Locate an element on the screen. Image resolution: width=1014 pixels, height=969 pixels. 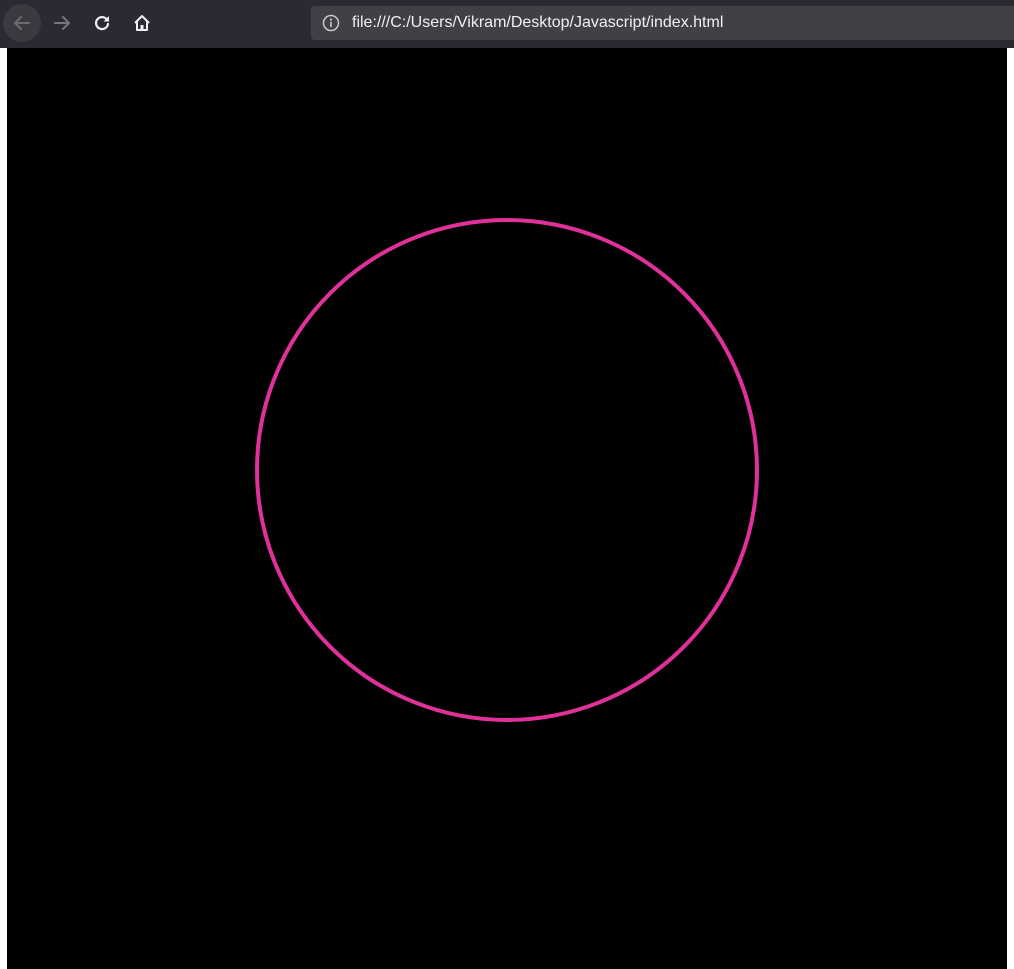
back-button is located at coordinates (22, 23).